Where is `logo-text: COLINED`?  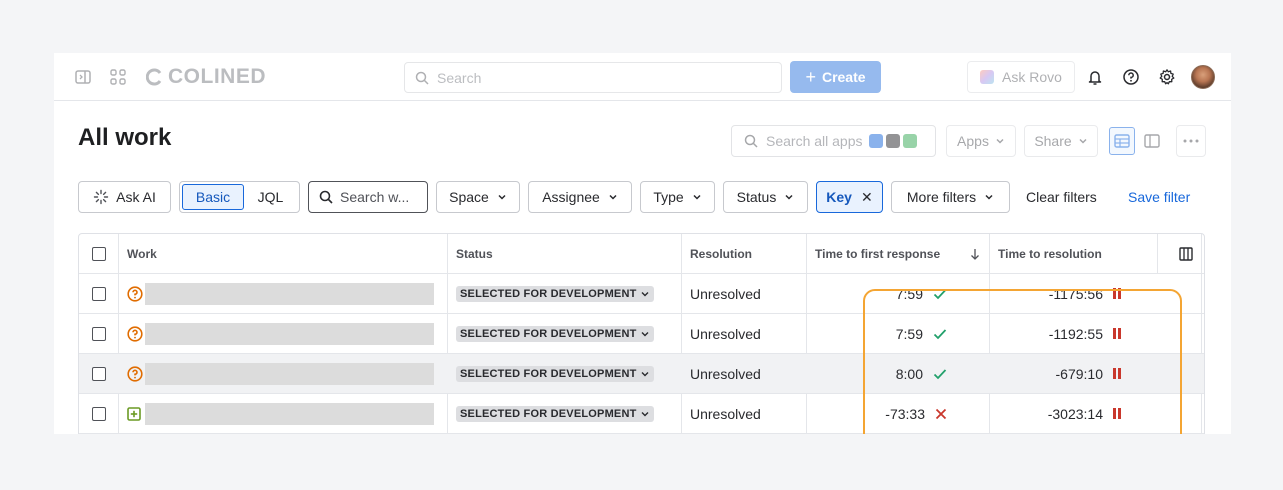 logo-text: COLINED is located at coordinates (217, 76).